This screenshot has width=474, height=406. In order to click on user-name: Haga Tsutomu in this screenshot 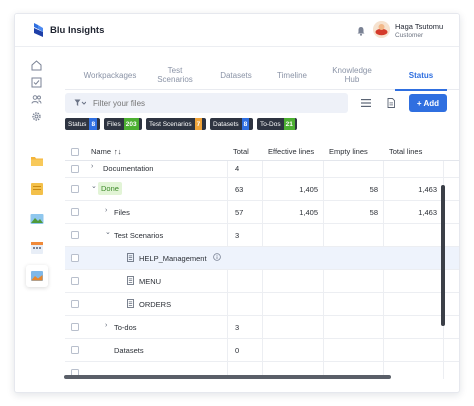, I will do `click(419, 26)`.